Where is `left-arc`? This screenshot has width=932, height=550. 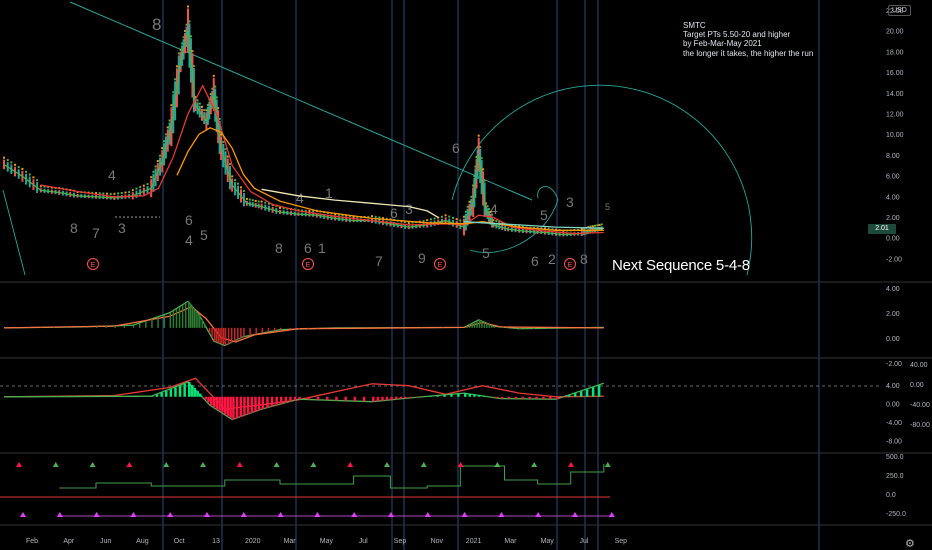 left-arc is located at coordinates (14, 232).